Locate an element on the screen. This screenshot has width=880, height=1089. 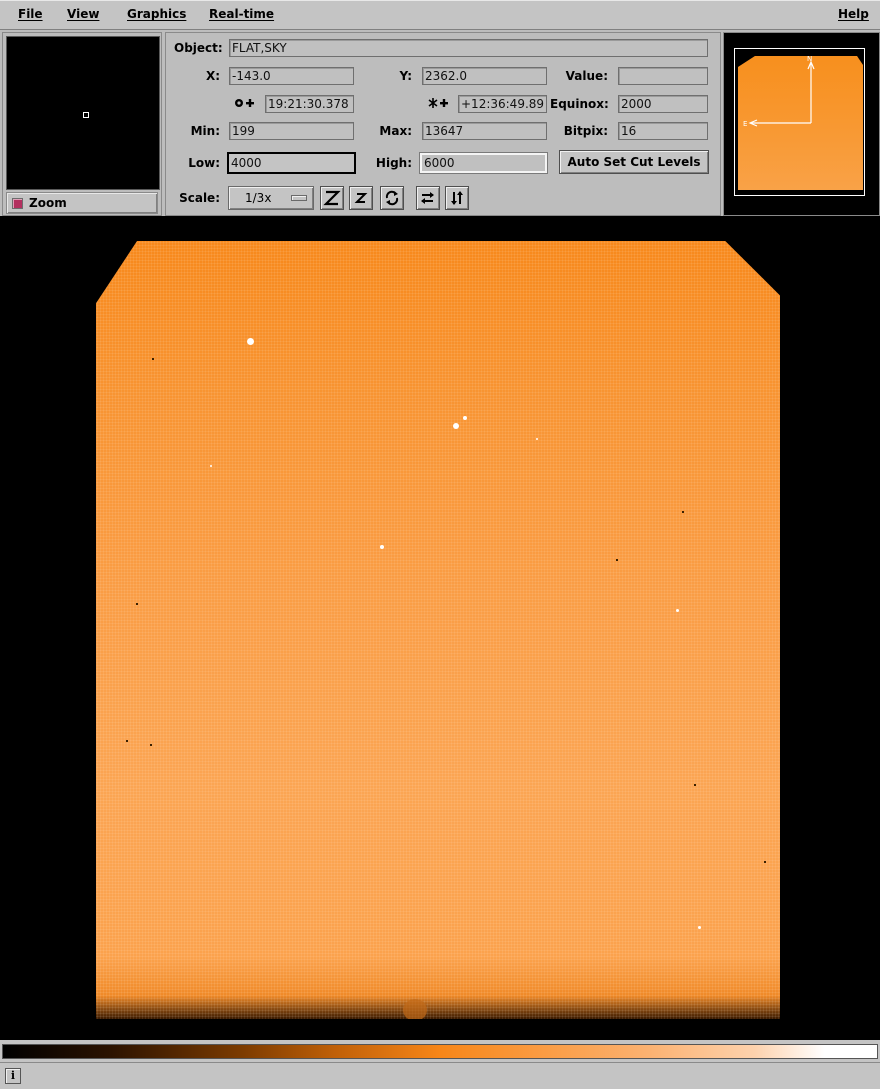
high-cut-input: 6000 is located at coordinates (483, 163).